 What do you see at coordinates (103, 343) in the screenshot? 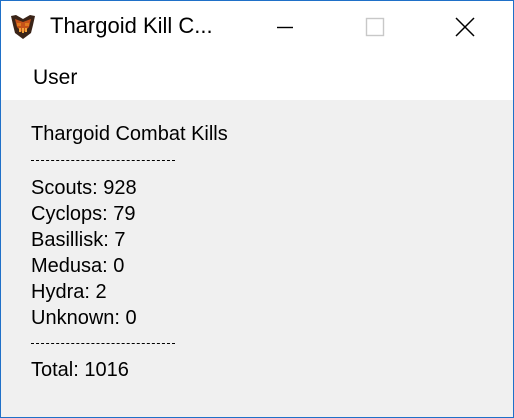
I see `total-separator` at bounding box center [103, 343].